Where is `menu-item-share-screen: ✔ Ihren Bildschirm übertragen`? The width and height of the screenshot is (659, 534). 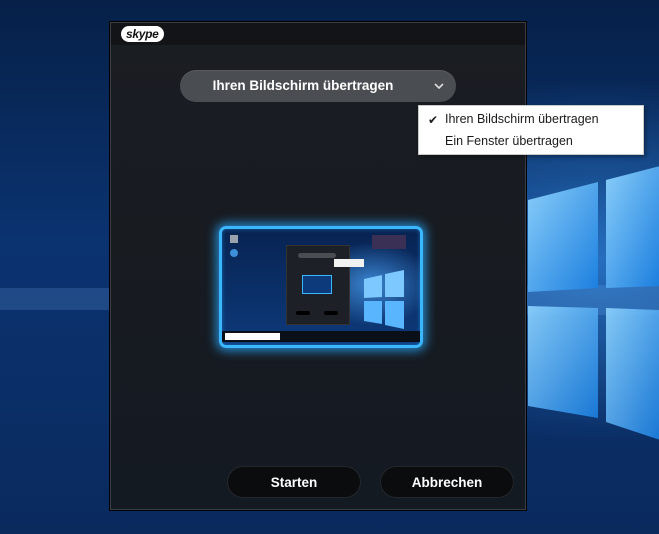
menu-item-share-screen: ✔ Ihren Bildschirm übertragen is located at coordinates (531, 119).